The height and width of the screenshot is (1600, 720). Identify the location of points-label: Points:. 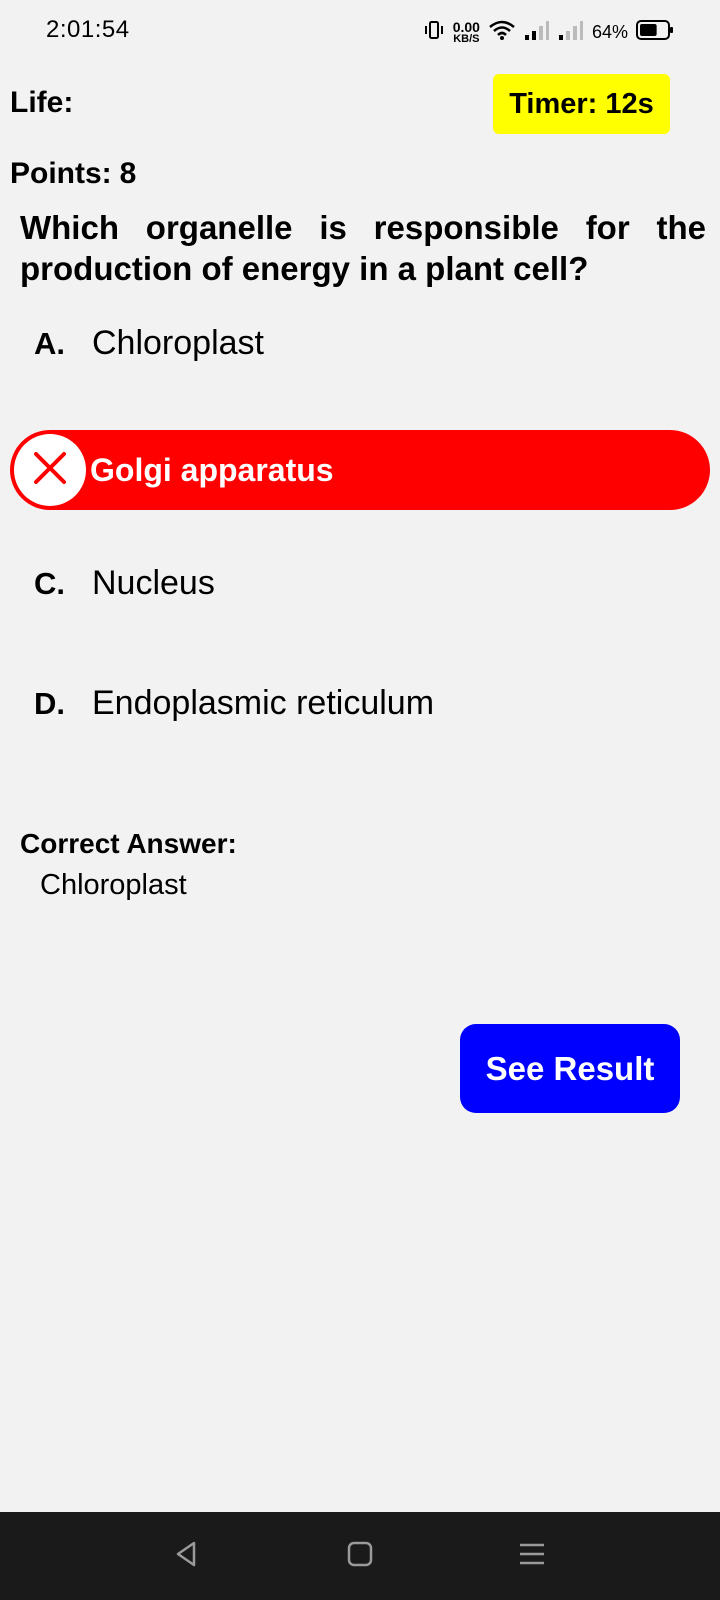
(61, 173).